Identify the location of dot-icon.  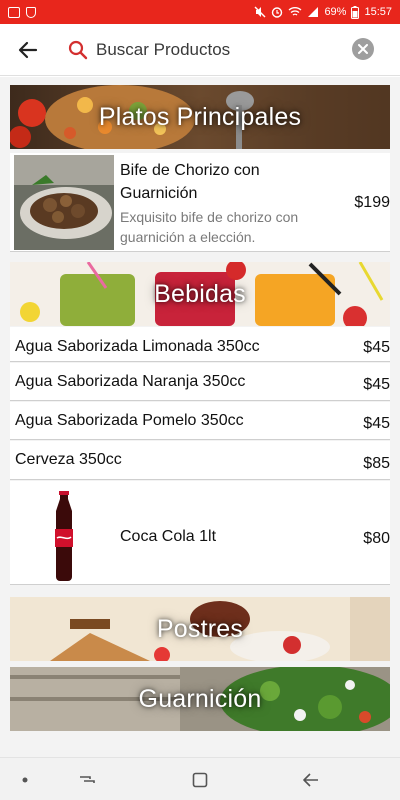
(25, 779).